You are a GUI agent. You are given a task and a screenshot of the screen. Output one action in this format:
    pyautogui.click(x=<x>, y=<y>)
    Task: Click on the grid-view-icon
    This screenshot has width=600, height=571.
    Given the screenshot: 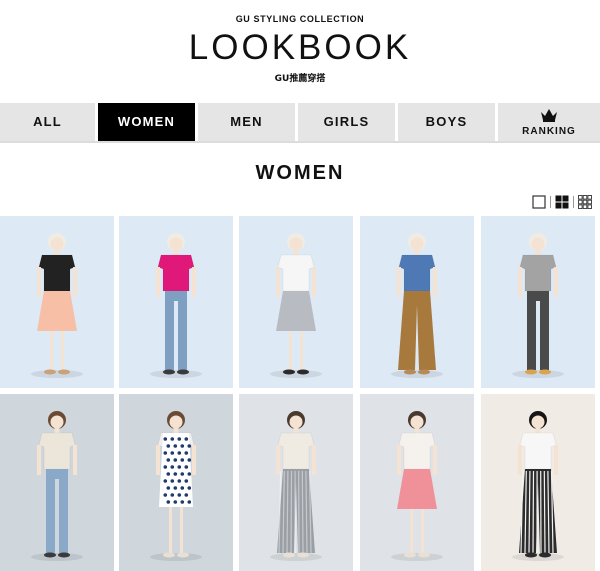 What is the action you would take?
    pyautogui.click(x=562, y=202)
    